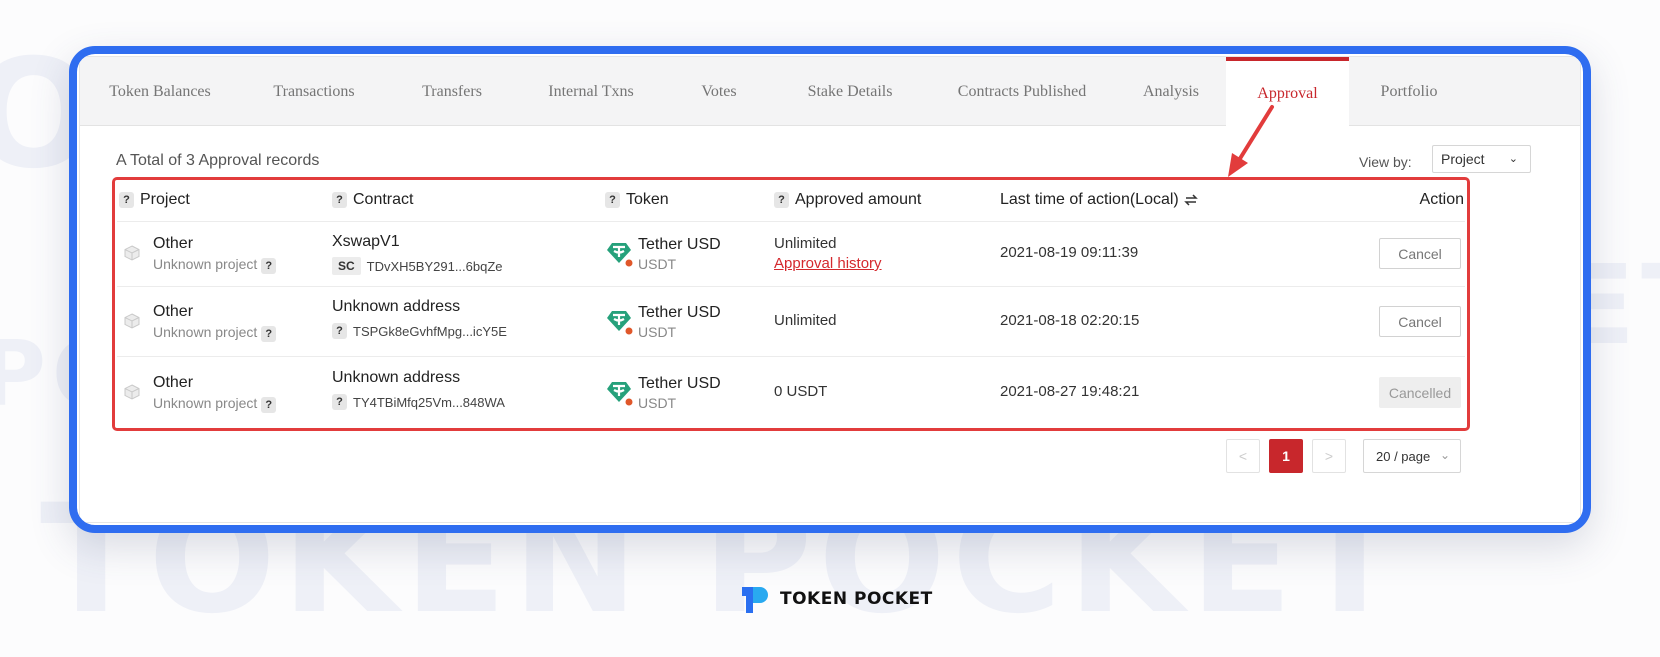 Image resolution: width=1660 pixels, height=657 pixels. Describe the element at coordinates (160, 91) in the screenshot. I see `tab-token-balances: Token Balances` at that location.